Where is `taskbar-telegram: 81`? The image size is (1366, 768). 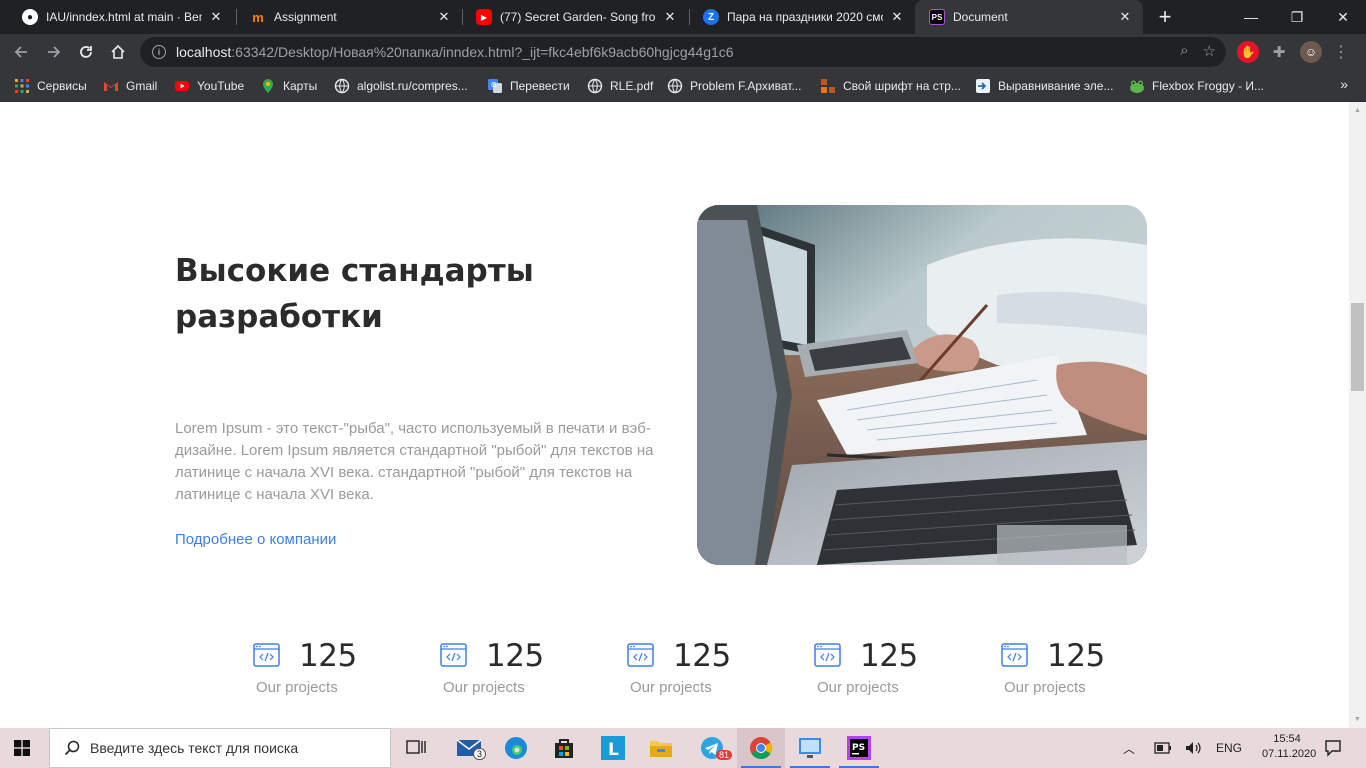 taskbar-telegram: 81 is located at coordinates (712, 748).